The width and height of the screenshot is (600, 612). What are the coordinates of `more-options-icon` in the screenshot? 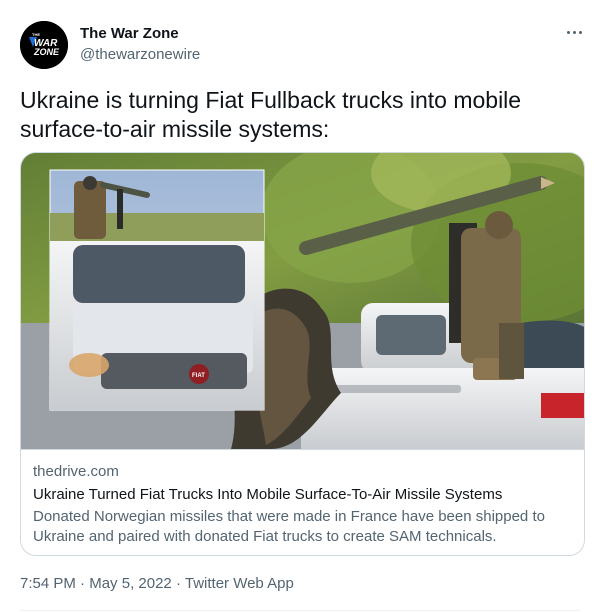 It's located at (574, 32).